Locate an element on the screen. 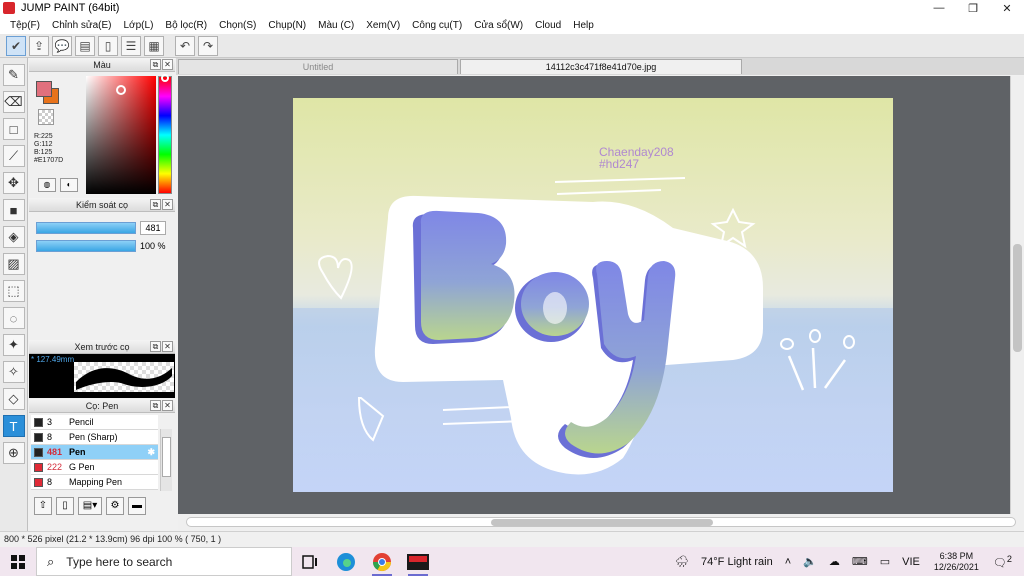  volume-icon: 🔈 is located at coordinates (810, 561).